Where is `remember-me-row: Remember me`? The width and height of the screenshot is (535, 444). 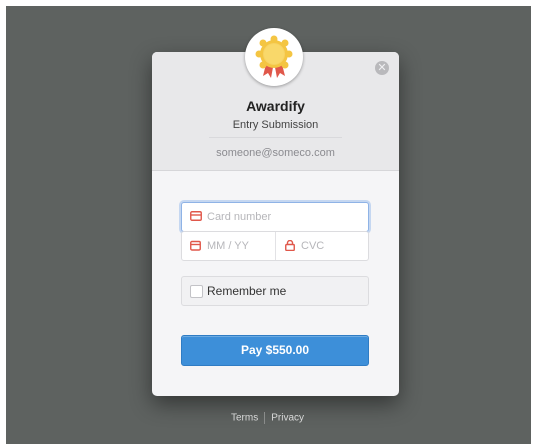 remember-me-row: Remember me is located at coordinates (275, 291).